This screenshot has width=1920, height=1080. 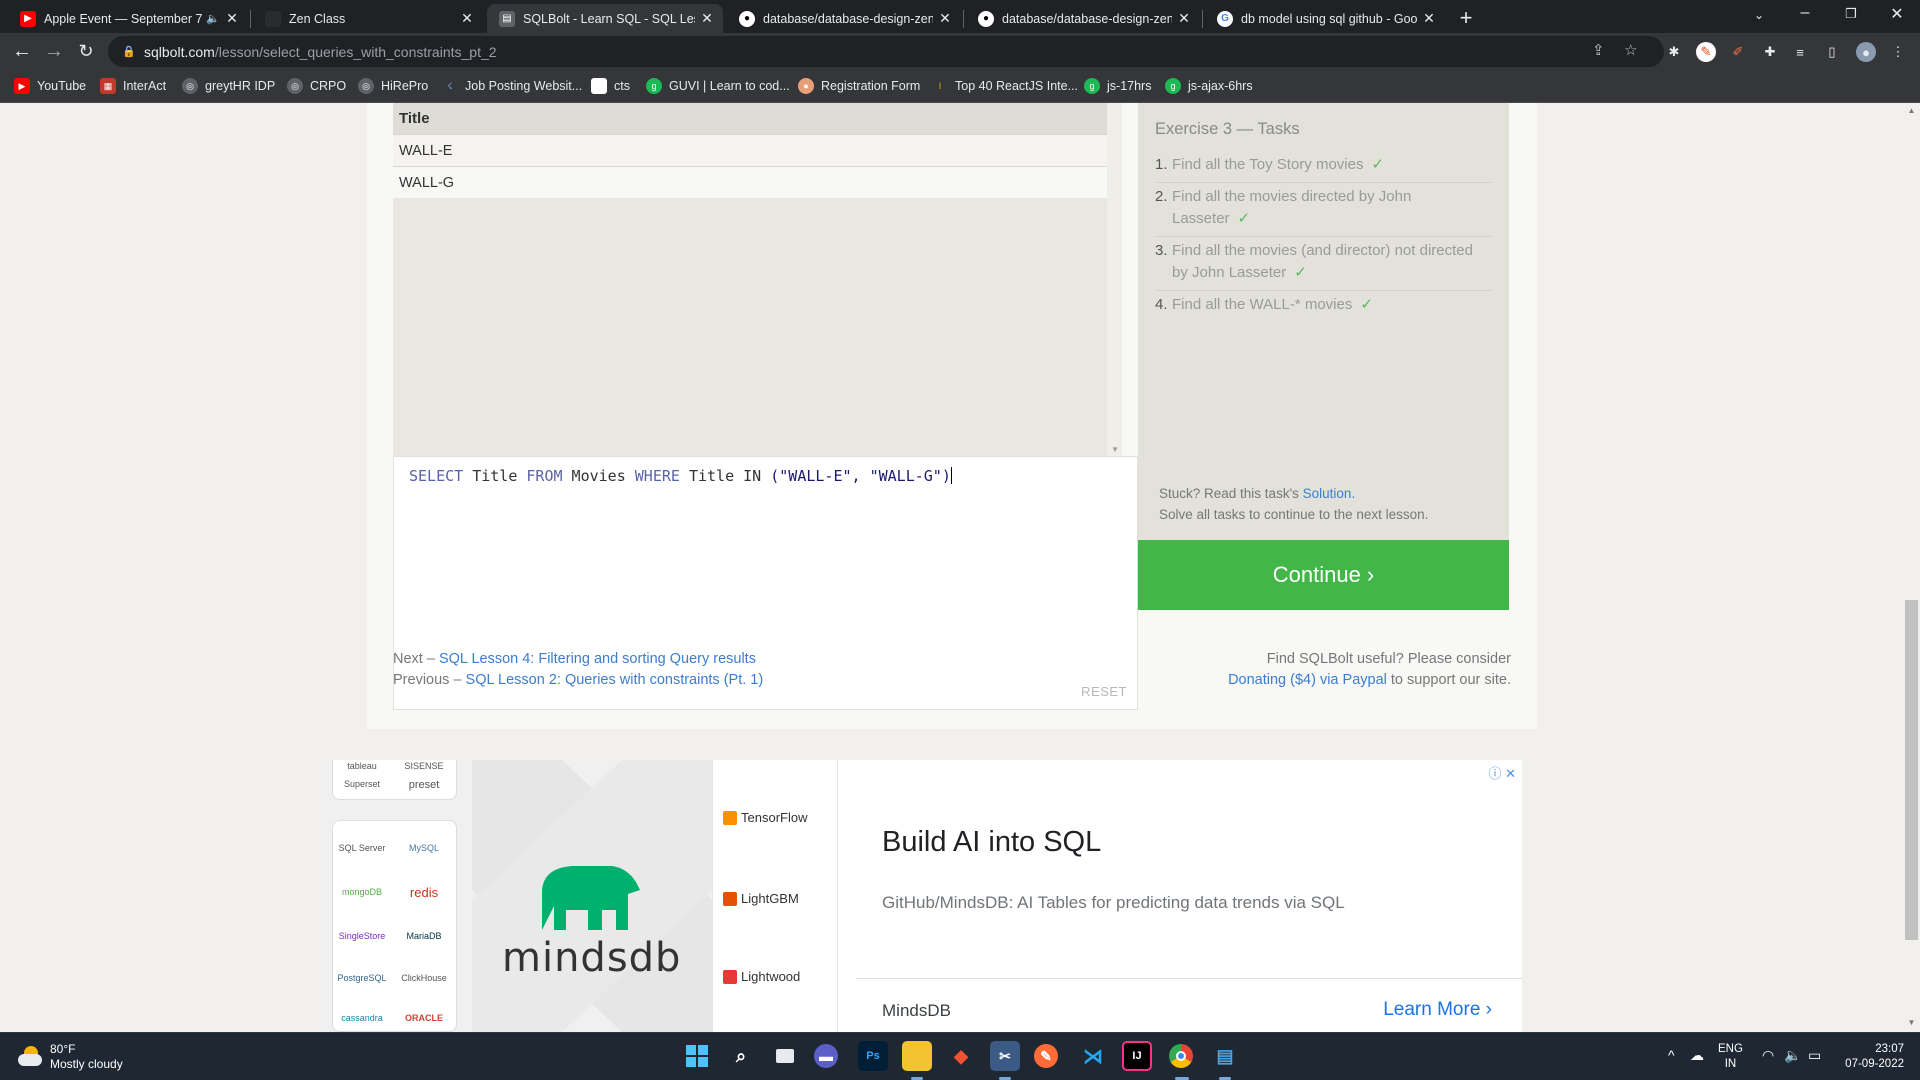 What do you see at coordinates (1630, 50) in the screenshot?
I see `bookmark-star-icon: ☆` at bounding box center [1630, 50].